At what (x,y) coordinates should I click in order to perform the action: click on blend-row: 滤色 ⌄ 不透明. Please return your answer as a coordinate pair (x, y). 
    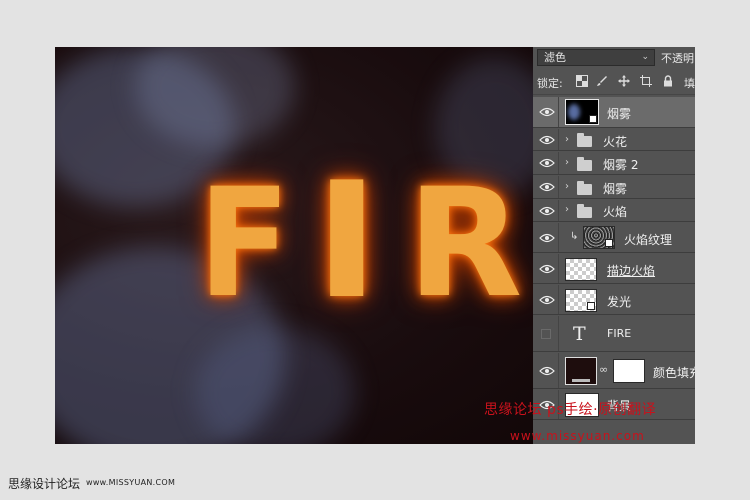
    Looking at the image, I should click on (614, 58).